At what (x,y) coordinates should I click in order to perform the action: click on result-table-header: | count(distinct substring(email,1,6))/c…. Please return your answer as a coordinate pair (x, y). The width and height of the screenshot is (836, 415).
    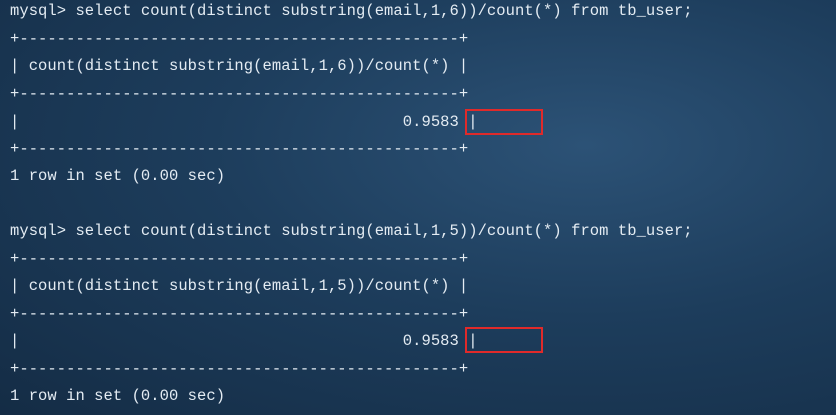
    Looking at the image, I should click on (239, 66).